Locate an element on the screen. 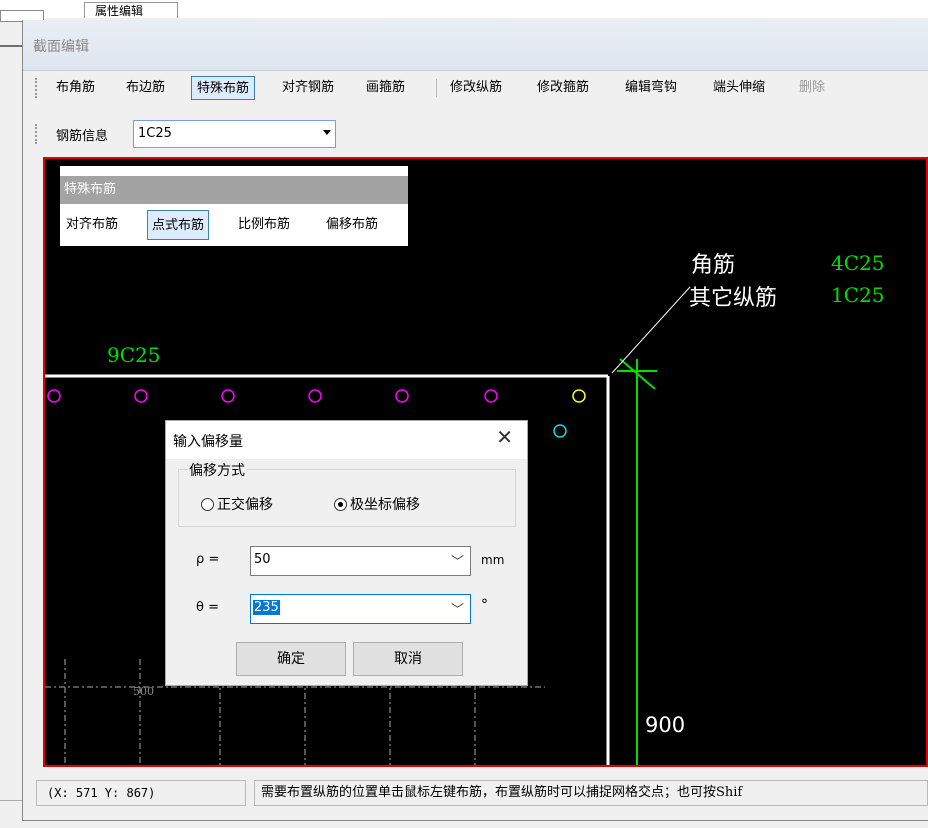 The height and width of the screenshot is (828, 928). point-placement-button: 点式布筋 is located at coordinates (178, 225).